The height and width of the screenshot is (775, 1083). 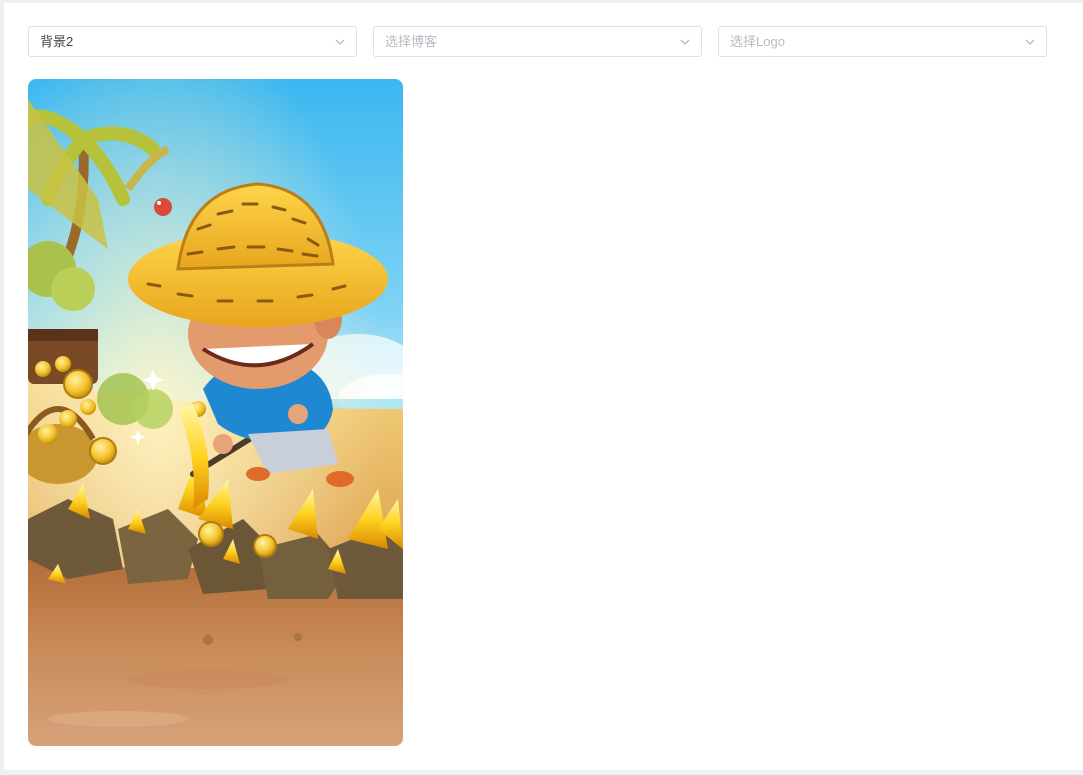 What do you see at coordinates (57, 41) in the screenshot?
I see `background-select-value: 背景2` at bounding box center [57, 41].